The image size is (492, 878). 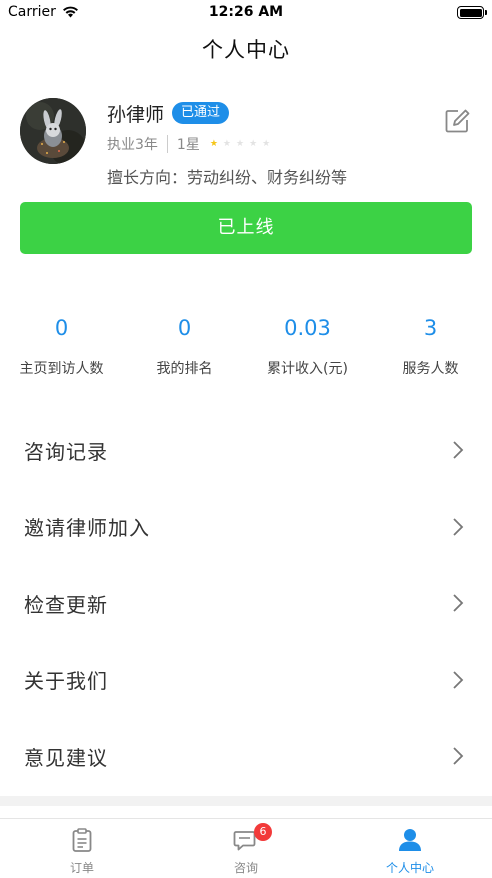 What do you see at coordinates (87, 528) in the screenshot?
I see `menu-item-label: 邀请律师加入` at bounding box center [87, 528].